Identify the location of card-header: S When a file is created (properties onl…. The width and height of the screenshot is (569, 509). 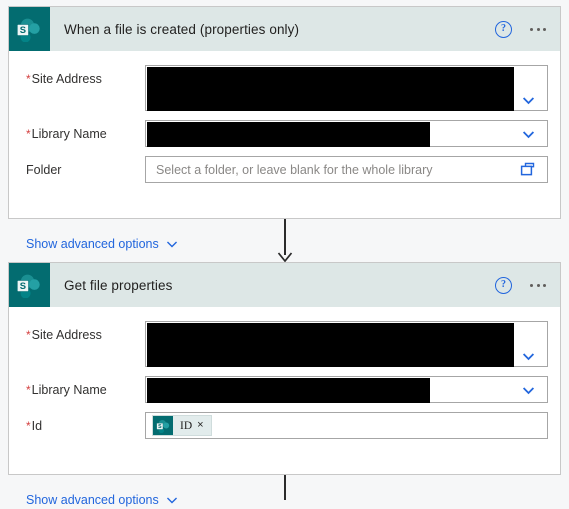
(284, 29).